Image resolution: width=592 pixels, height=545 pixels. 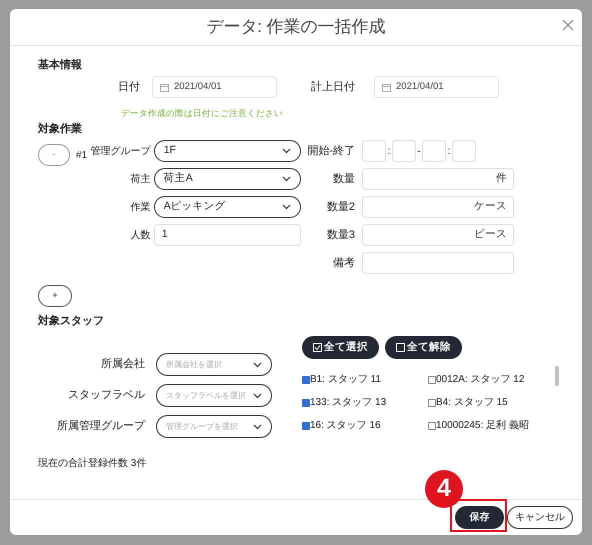 What do you see at coordinates (55, 296) in the screenshot?
I see `add-entry-button: +` at bounding box center [55, 296].